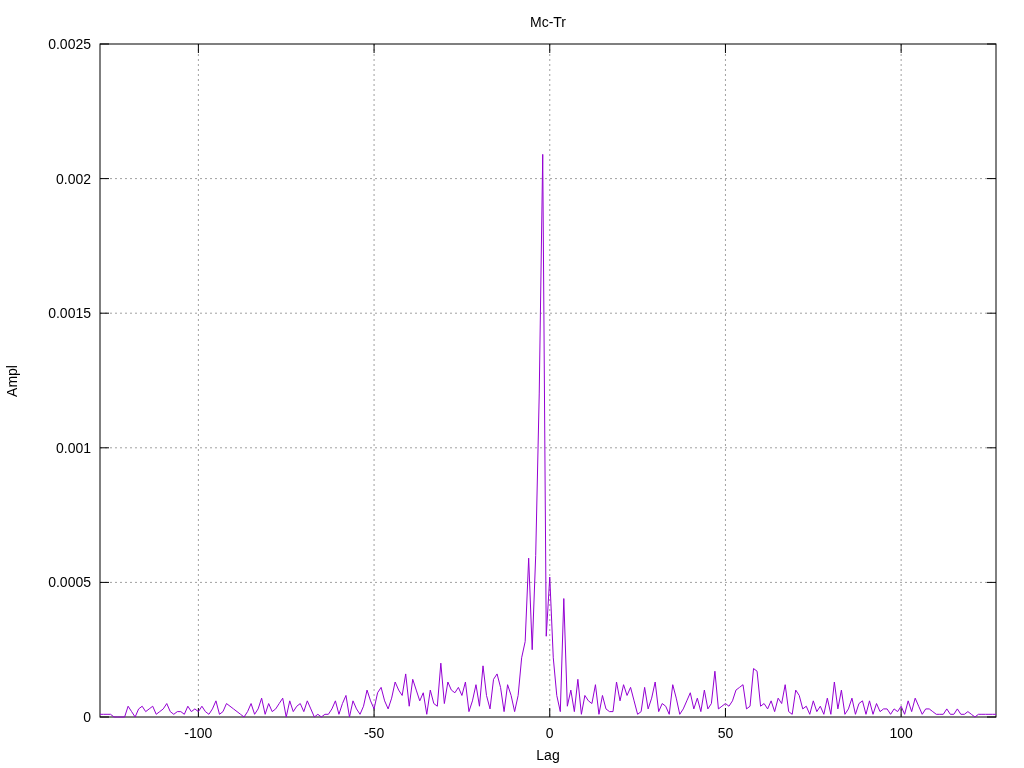 This screenshot has height=768, width=1024. Describe the element at coordinates (69, 44) in the screenshot. I see `tick-label: 0.0025` at that location.